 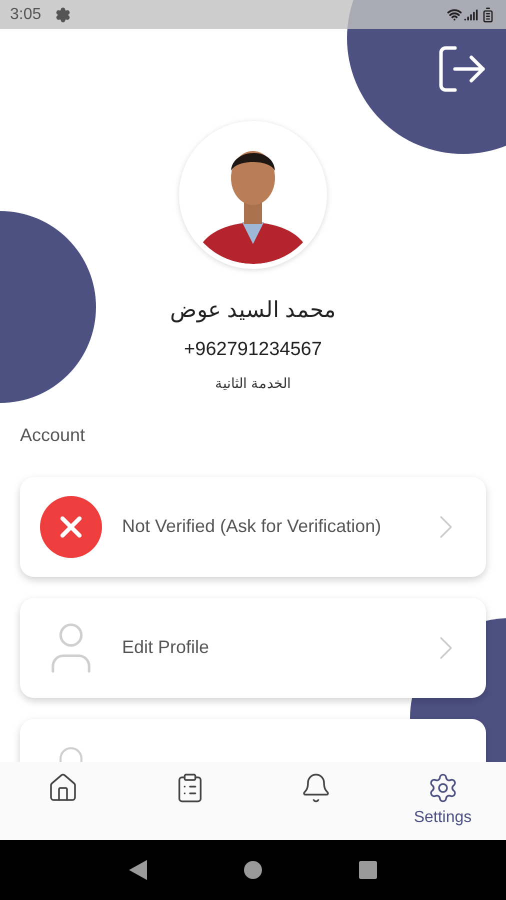 I want to click on nav-tab: Settings, so click(x=443, y=801).